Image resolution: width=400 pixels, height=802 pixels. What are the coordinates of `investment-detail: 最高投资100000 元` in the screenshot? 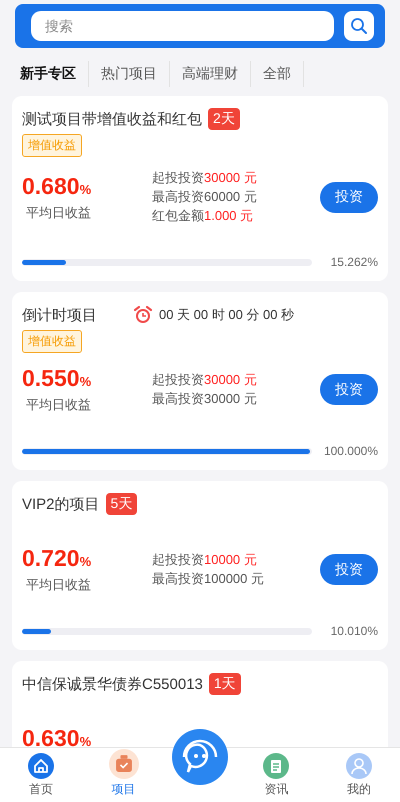 It's located at (208, 579).